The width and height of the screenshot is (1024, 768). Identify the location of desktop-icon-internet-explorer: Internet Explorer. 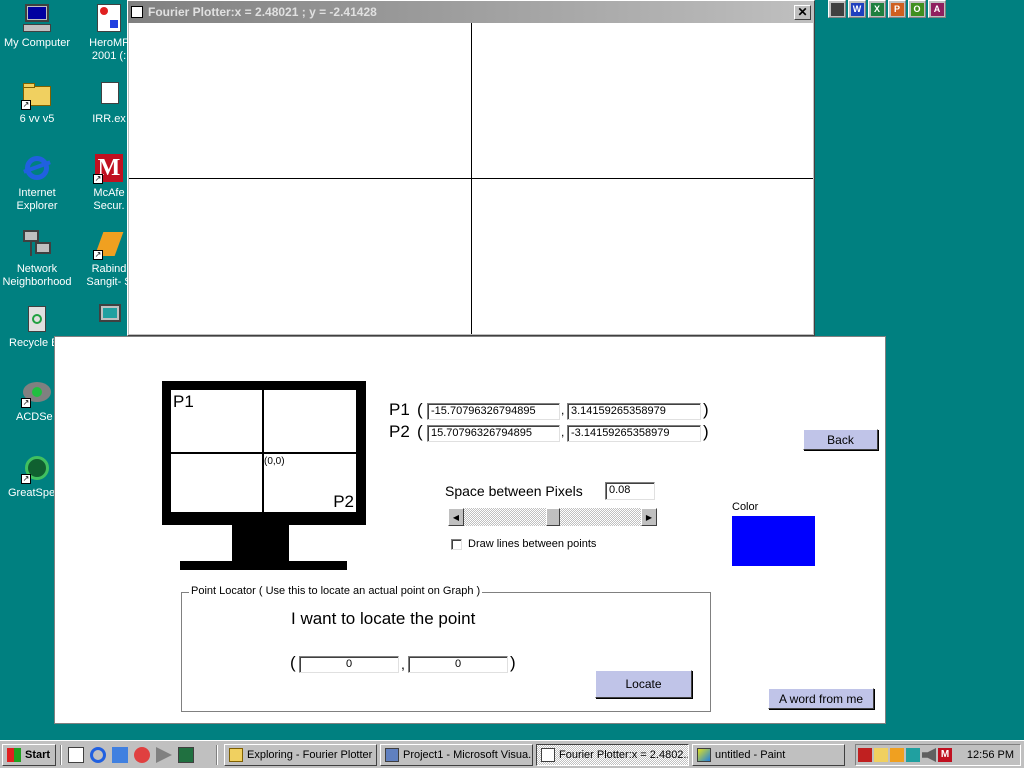
(37, 182).